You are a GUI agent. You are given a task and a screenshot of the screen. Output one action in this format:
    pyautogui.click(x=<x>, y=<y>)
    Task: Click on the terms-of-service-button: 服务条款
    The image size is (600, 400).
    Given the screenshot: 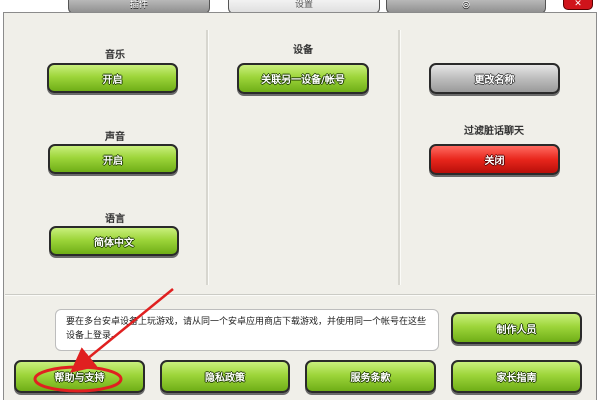 What is the action you would take?
    pyautogui.click(x=370, y=376)
    